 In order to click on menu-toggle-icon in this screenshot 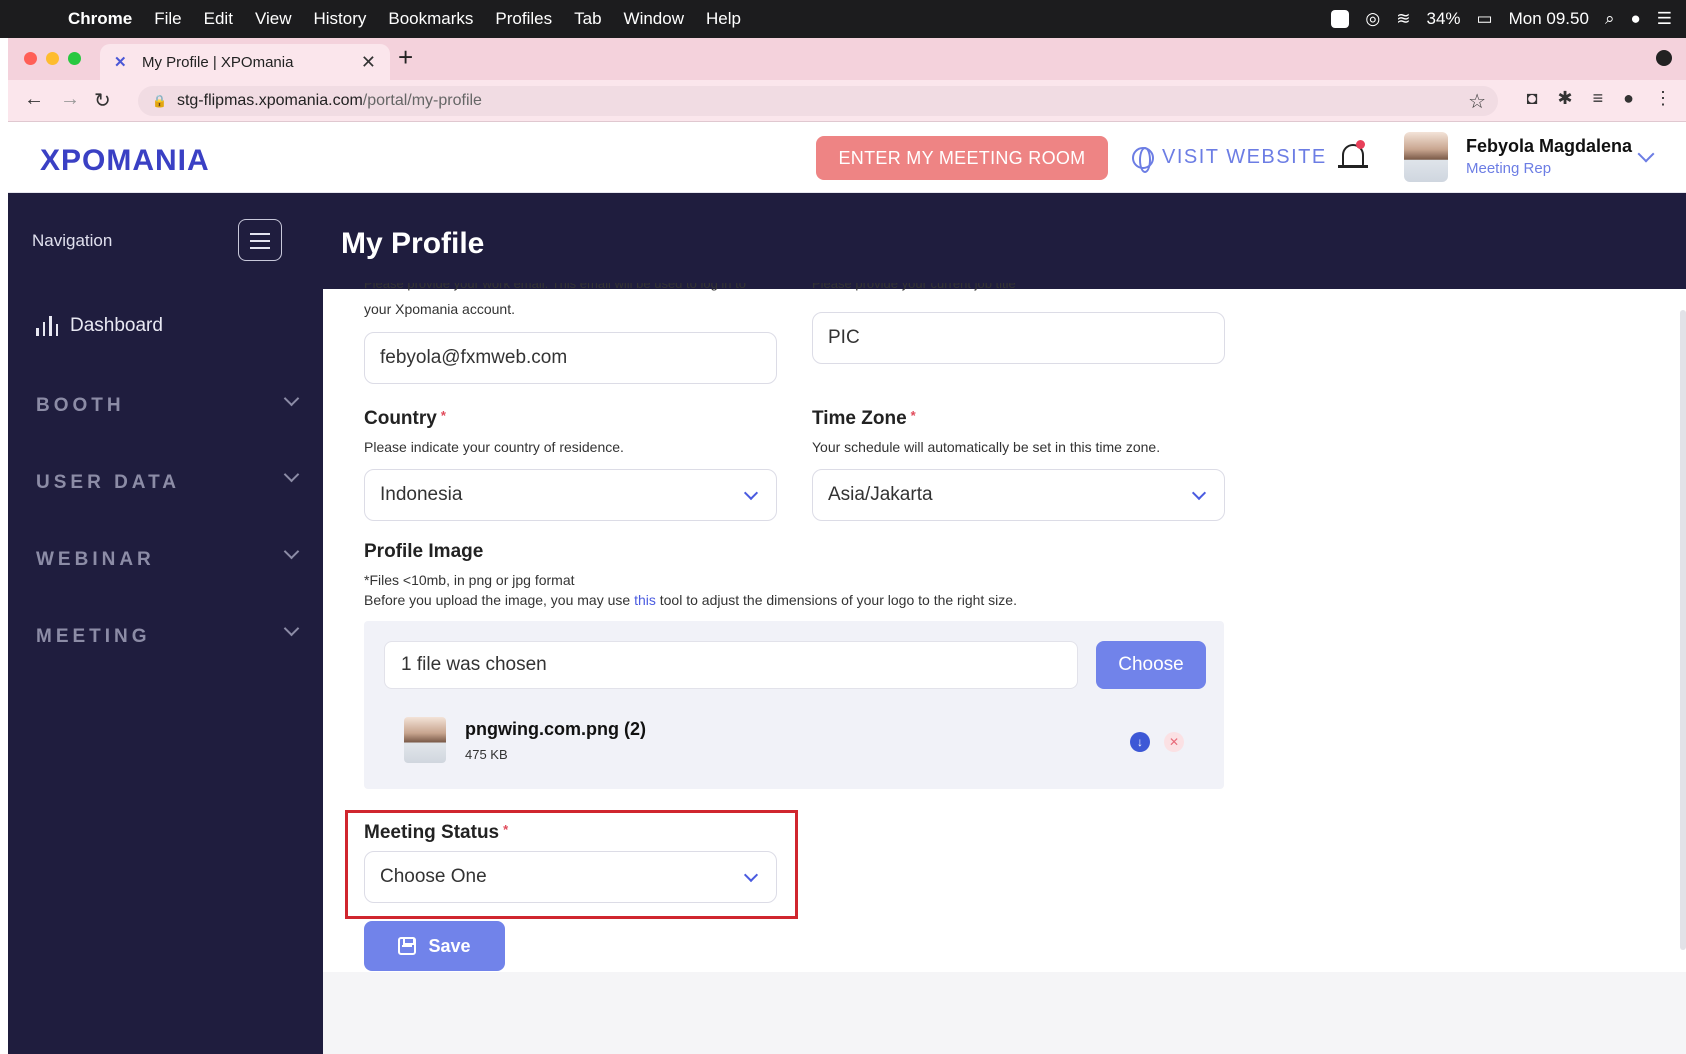, I will do `click(260, 240)`.